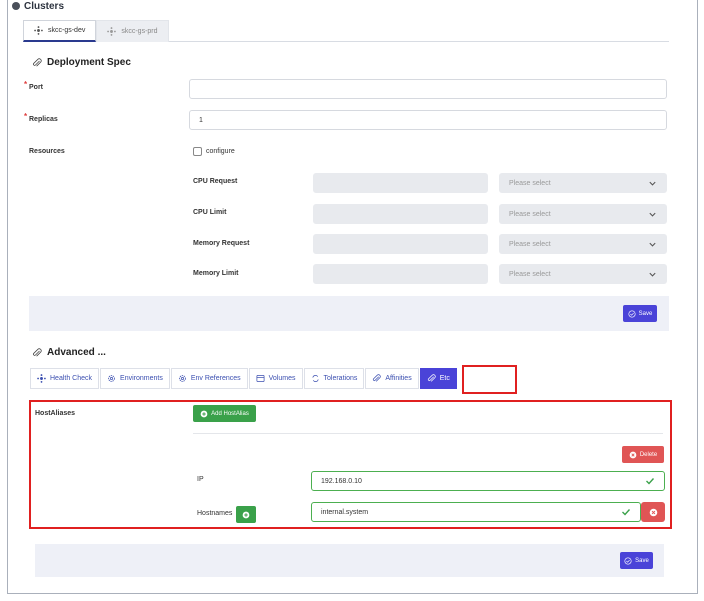 The width and height of the screenshot is (704, 601). I want to click on port-label-text: Port, so click(36, 87).